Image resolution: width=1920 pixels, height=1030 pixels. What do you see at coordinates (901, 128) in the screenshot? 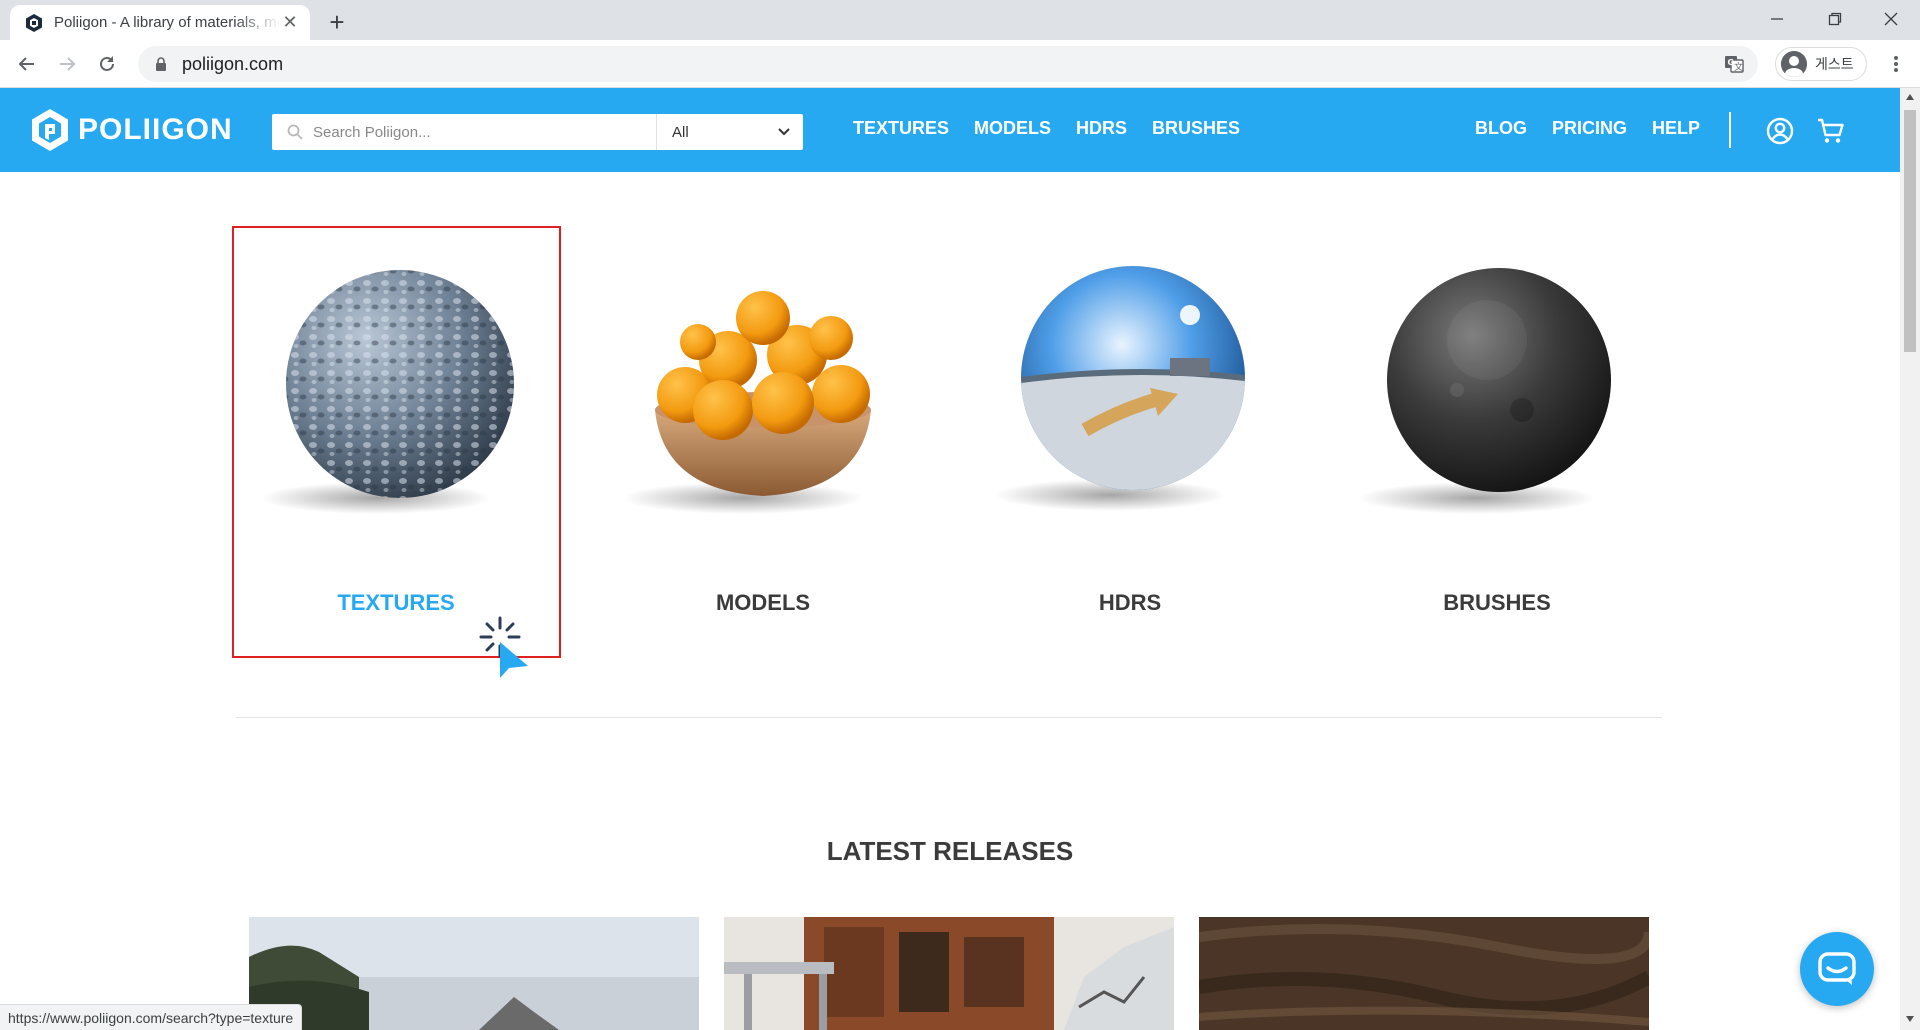
I see `nav-textures: TEXTURES` at bounding box center [901, 128].